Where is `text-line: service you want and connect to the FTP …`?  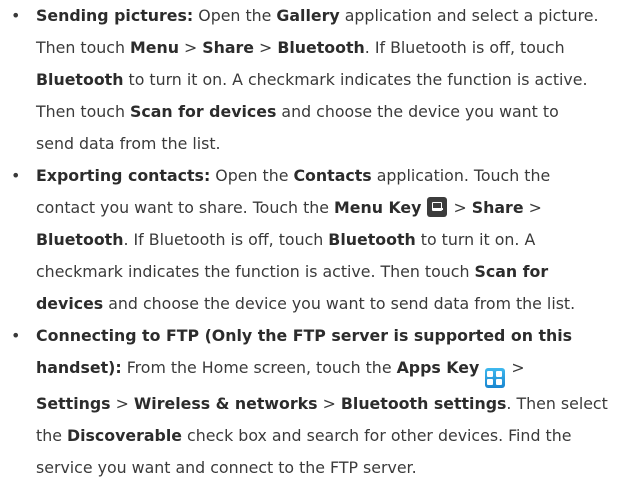 text-line: service you want and connect to the FTP … is located at coordinates (333, 468).